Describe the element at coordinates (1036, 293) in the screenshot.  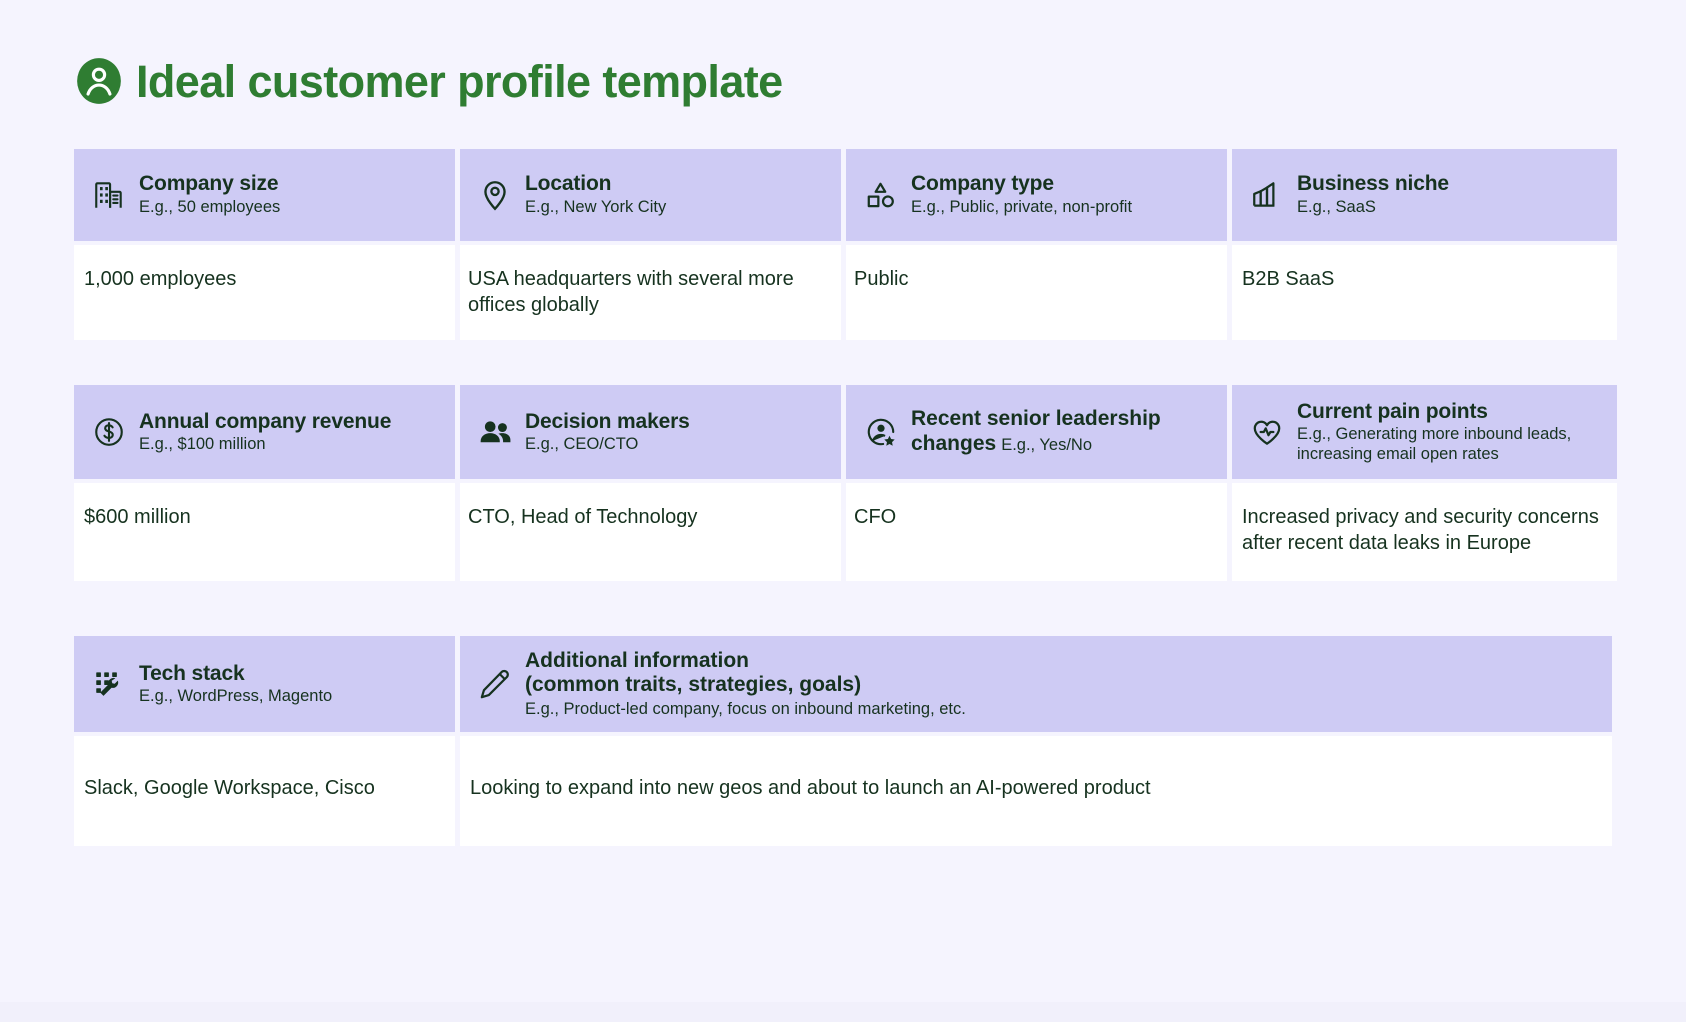
I see `field-answer-company-type: Public` at that location.